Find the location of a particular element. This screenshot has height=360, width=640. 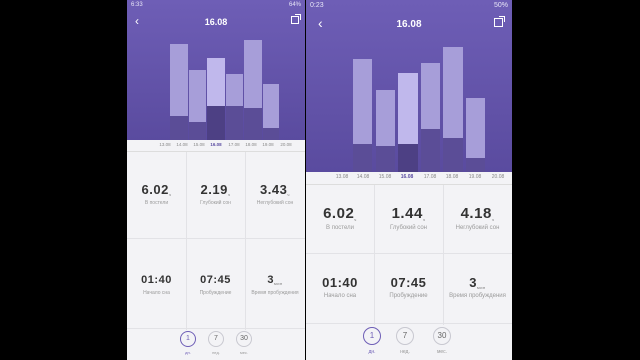

stat-value: 6.02 is located at coordinates (155, 189).